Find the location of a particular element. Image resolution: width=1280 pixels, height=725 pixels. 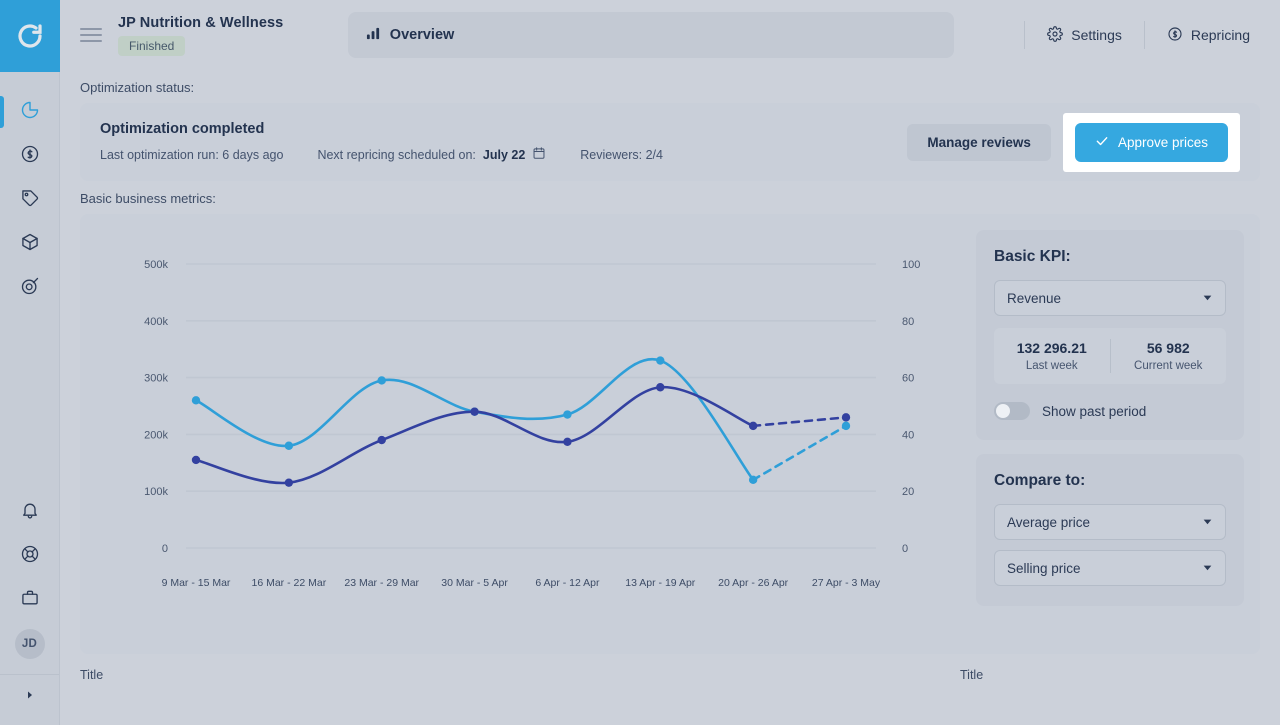

y-axis-left-tick: 200k is located at coordinates (156, 435).